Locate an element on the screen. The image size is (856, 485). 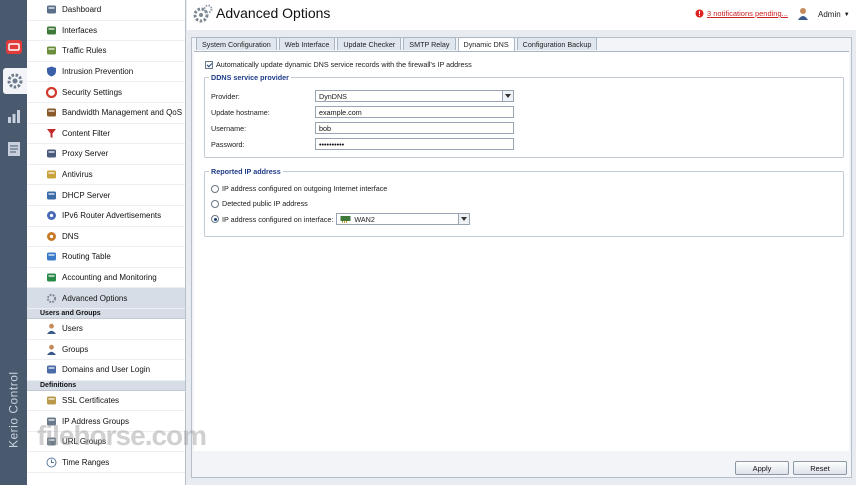
sidebar-item-routing-table: Routing Table is located at coordinates (106, 257).